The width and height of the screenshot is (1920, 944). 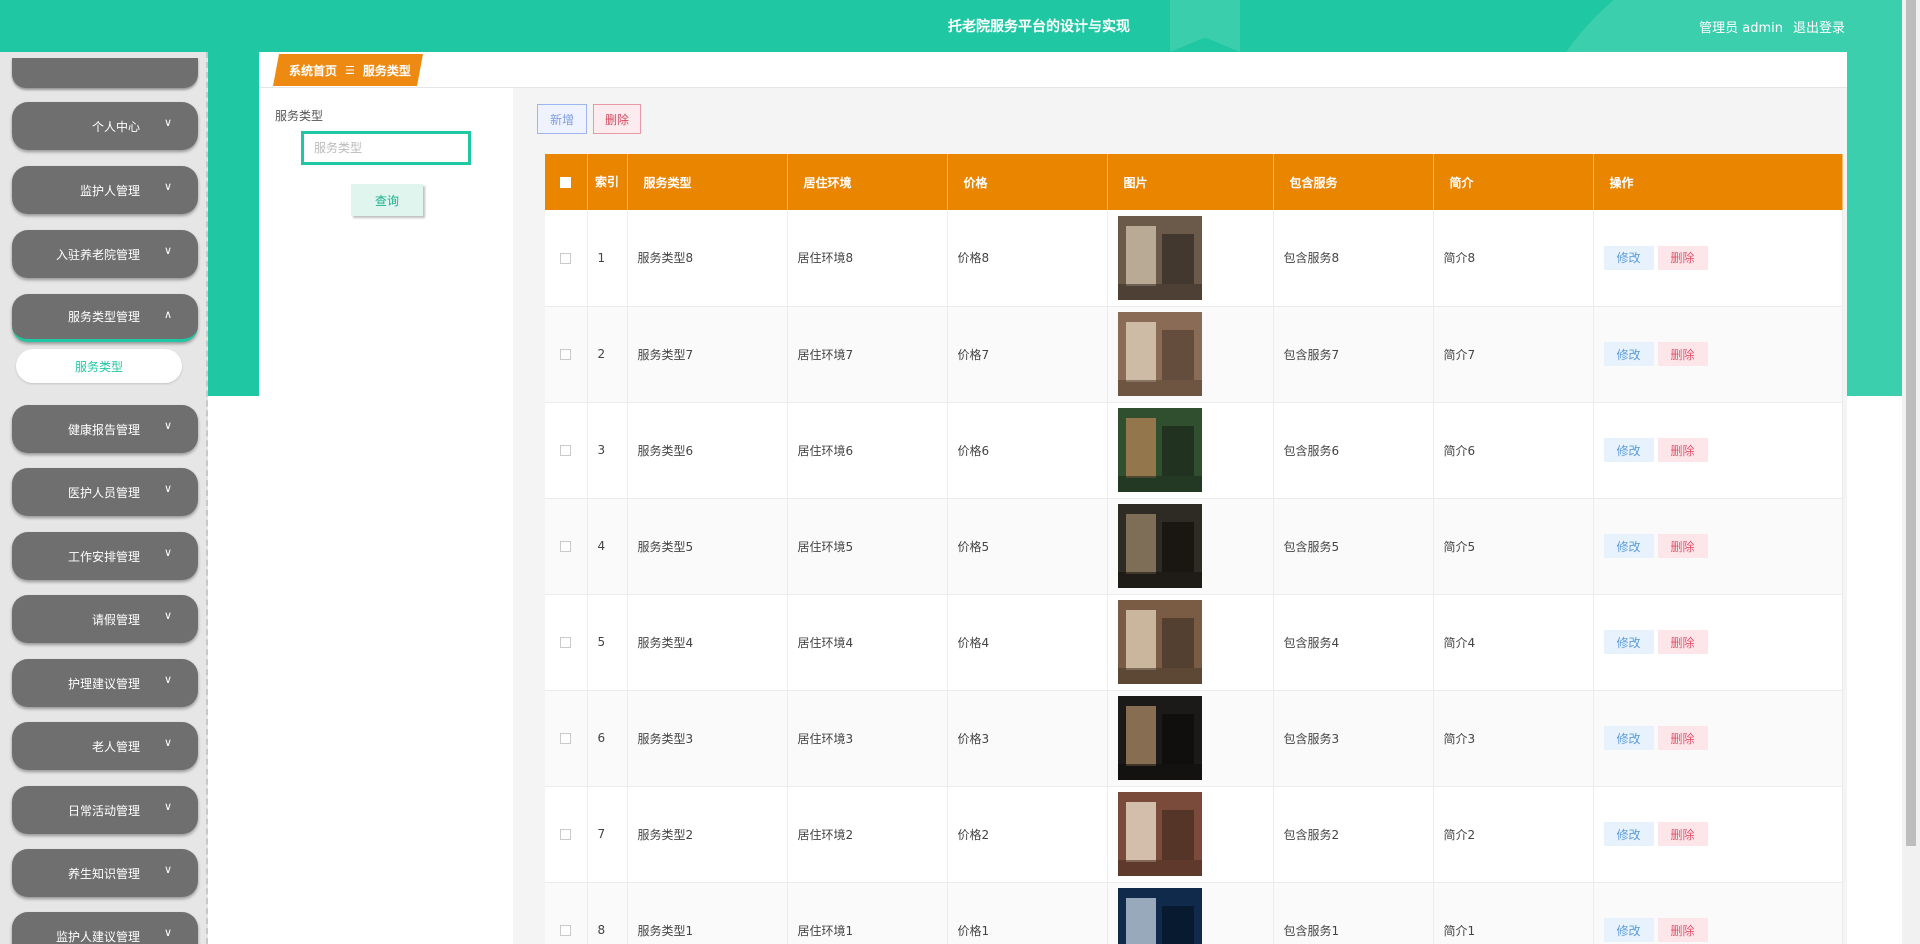 What do you see at coordinates (1911, 423) in the screenshot?
I see `scrollbar-thumb` at bounding box center [1911, 423].